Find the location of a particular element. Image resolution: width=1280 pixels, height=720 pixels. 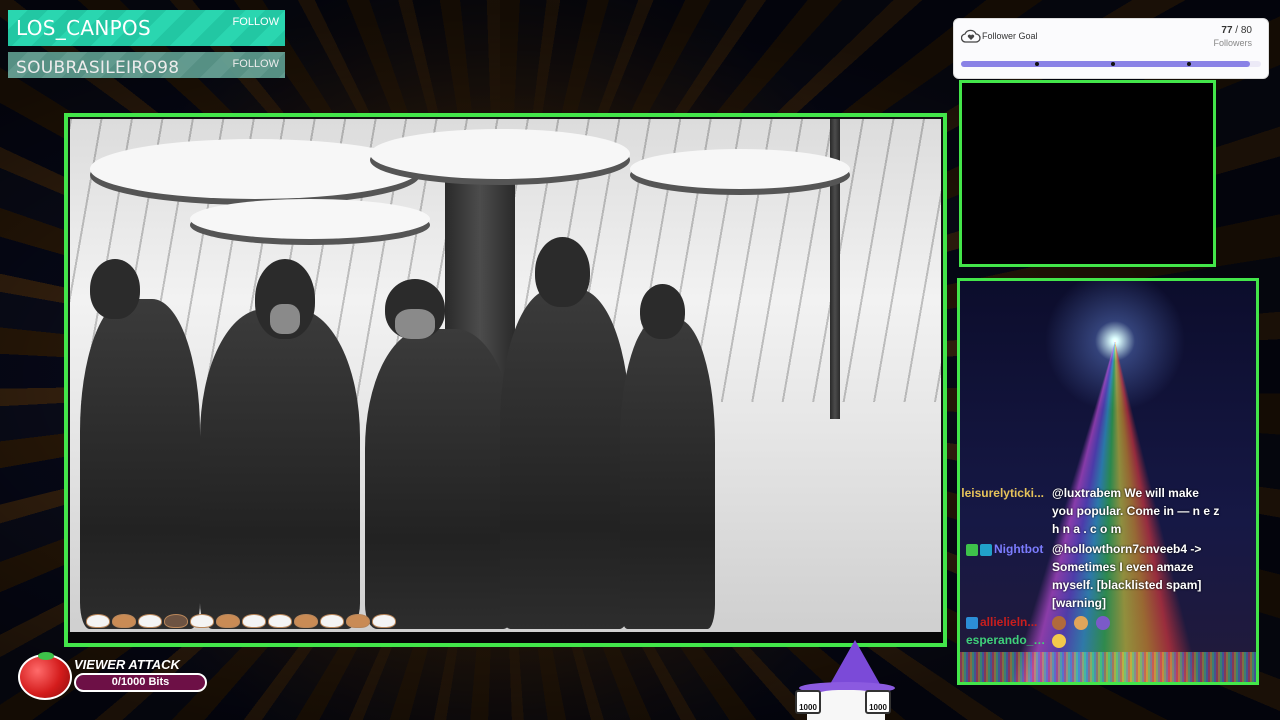

tomato-leaf is located at coordinates (46, 656).